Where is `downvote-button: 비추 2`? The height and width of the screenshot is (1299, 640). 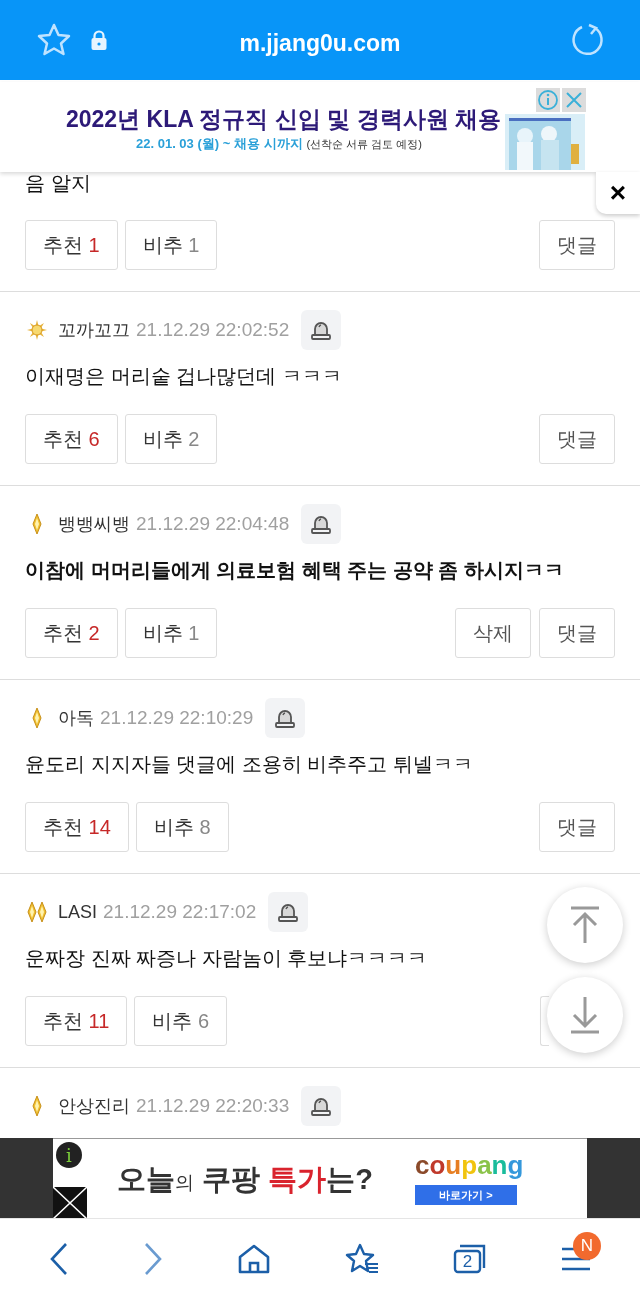
downvote-button: 비추 2 is located at coordinates (171, 439).